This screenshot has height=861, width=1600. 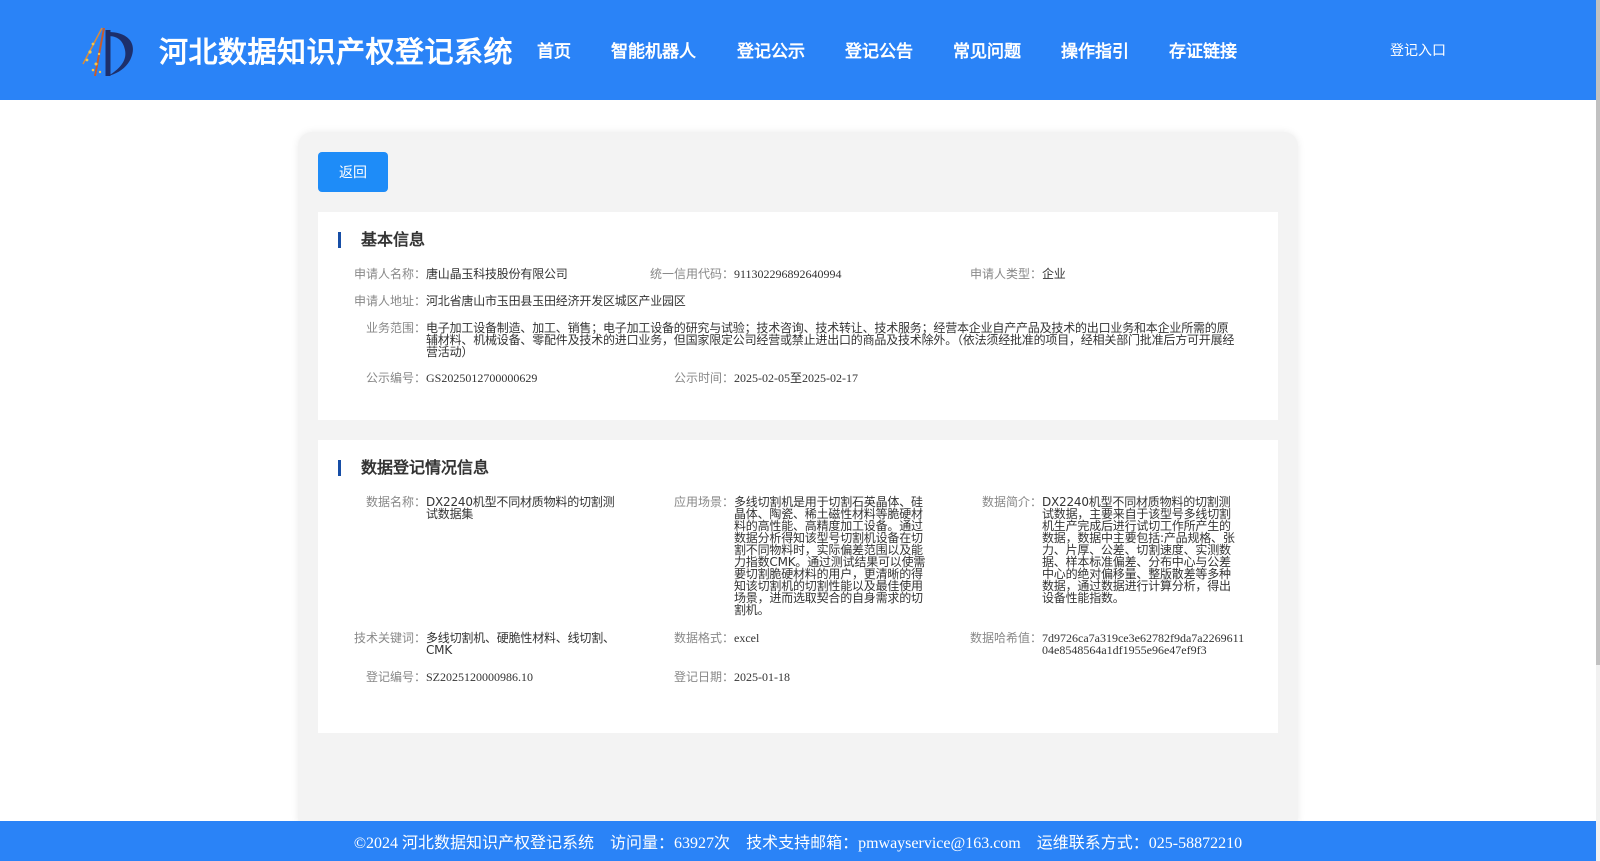 What do you see at coordinates (556, 301) in the screenshot?
I see `address-value: 河北省唐山市玉田县玉田经济开发区城区产业园区` at bounding box center [556, 301].